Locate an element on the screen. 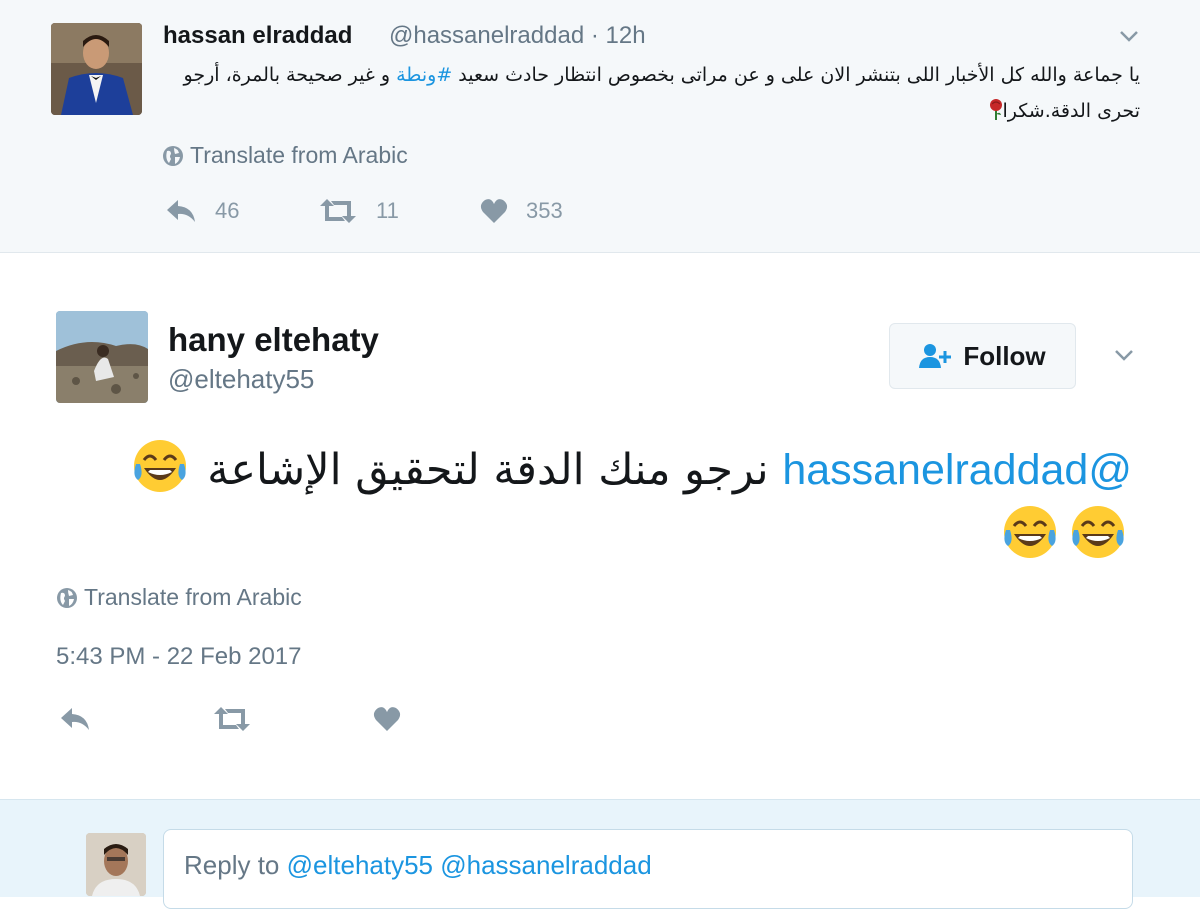 This screenshot has width=1200, height=909. current-user-avatar is located at coordinates (116, 864).